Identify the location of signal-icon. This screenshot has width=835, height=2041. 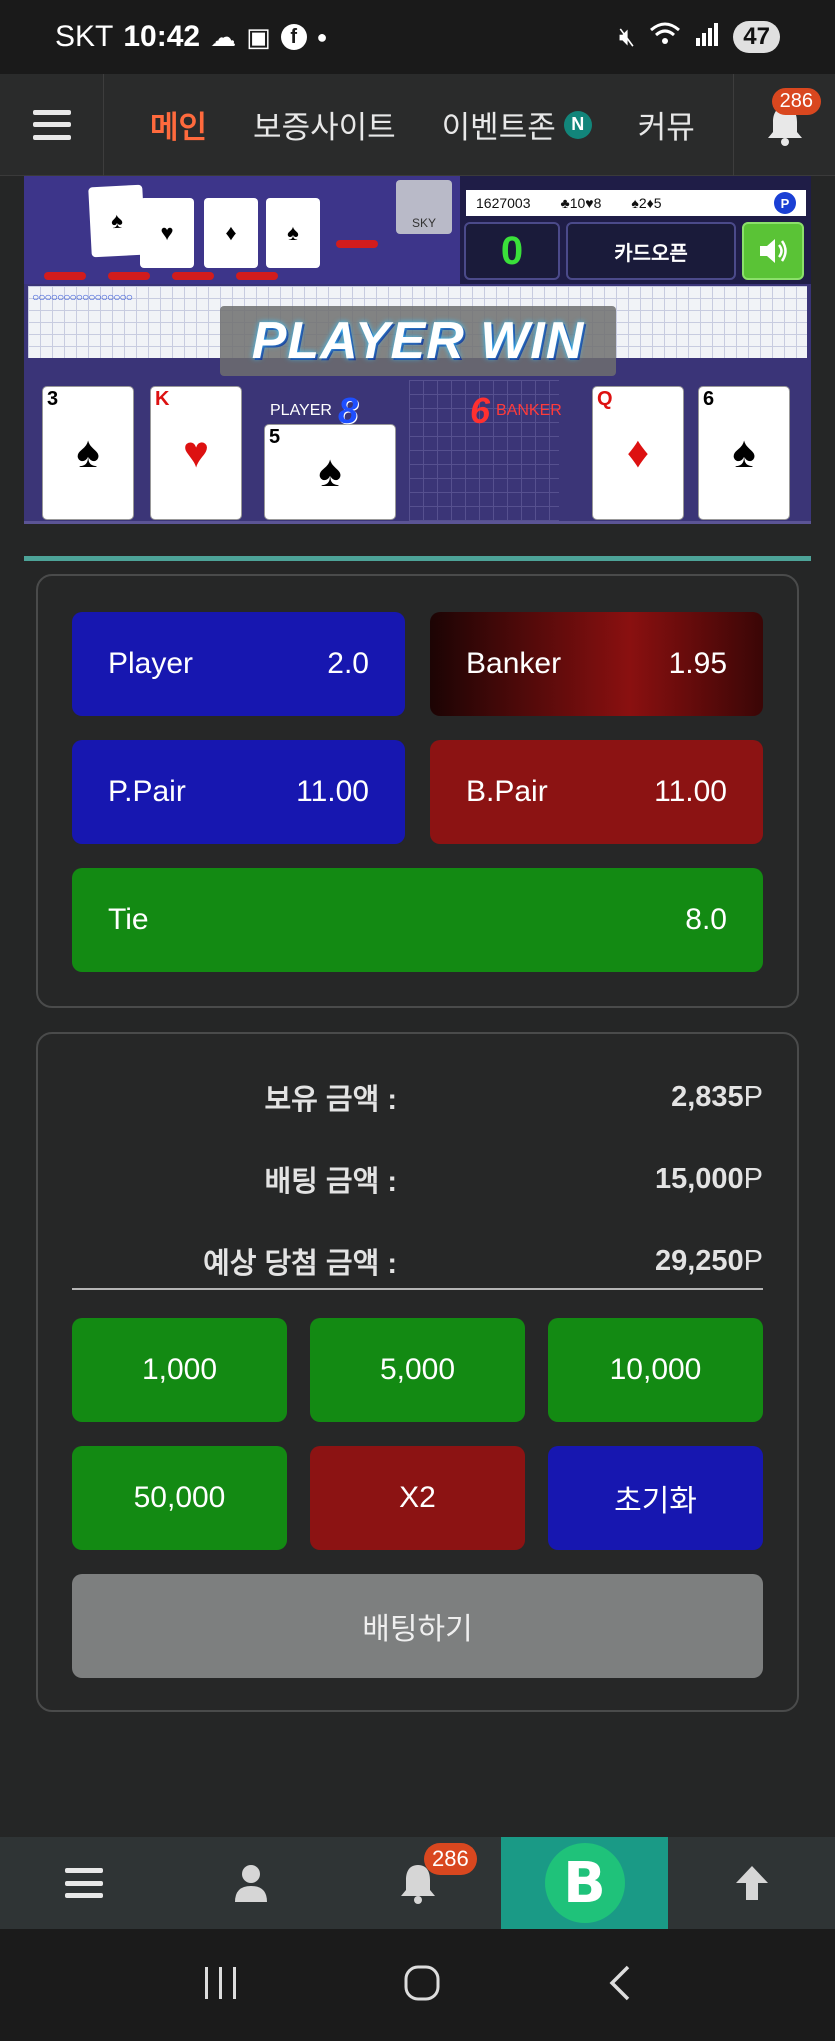
(707, 37).